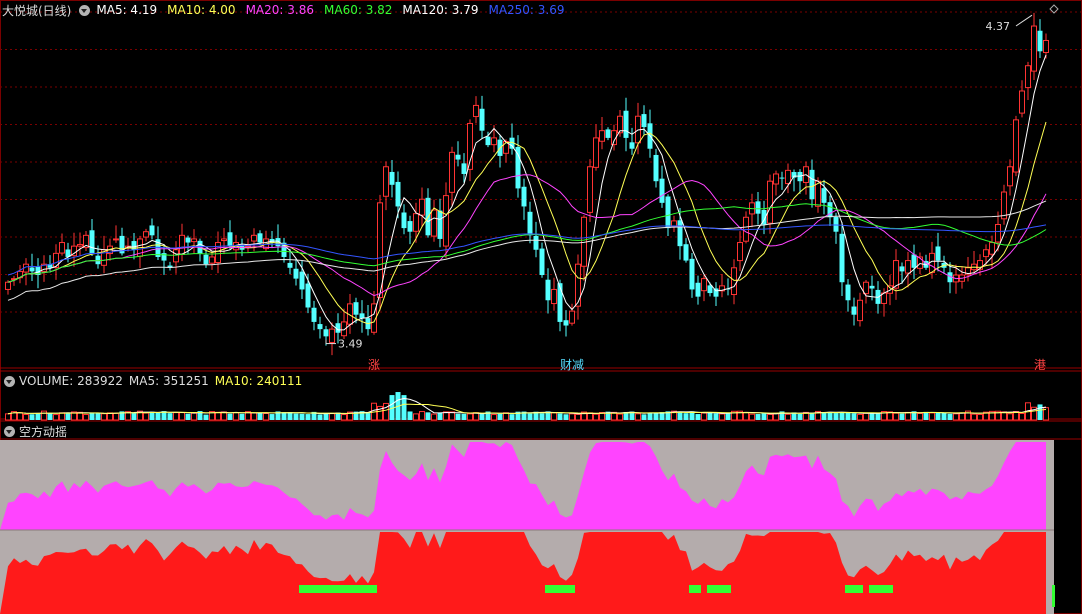  Describe the element at coordinates (201, 10) in the screenshot. I see `ma10-label: MA10: 4.00` at that location.